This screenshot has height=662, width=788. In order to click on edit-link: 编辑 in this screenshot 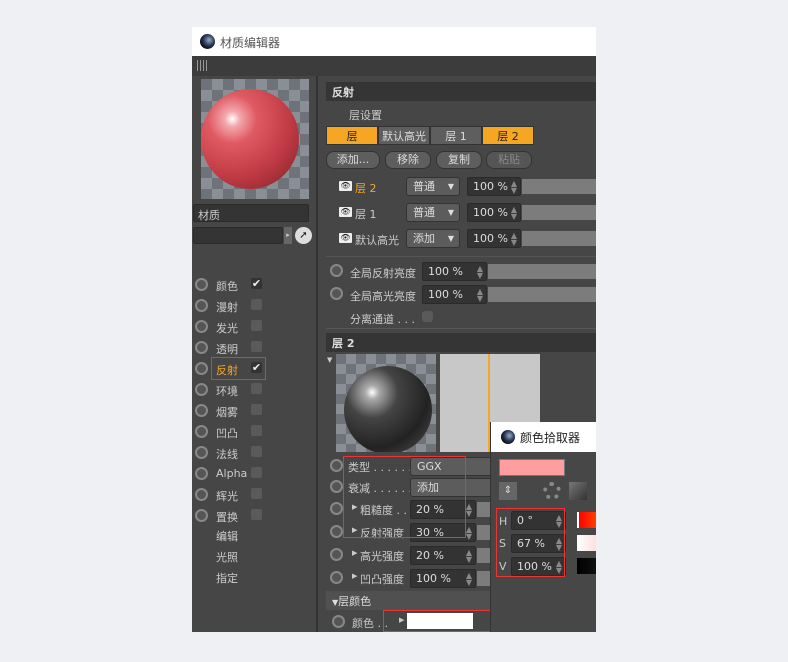, I will do `click(227, 536)`.